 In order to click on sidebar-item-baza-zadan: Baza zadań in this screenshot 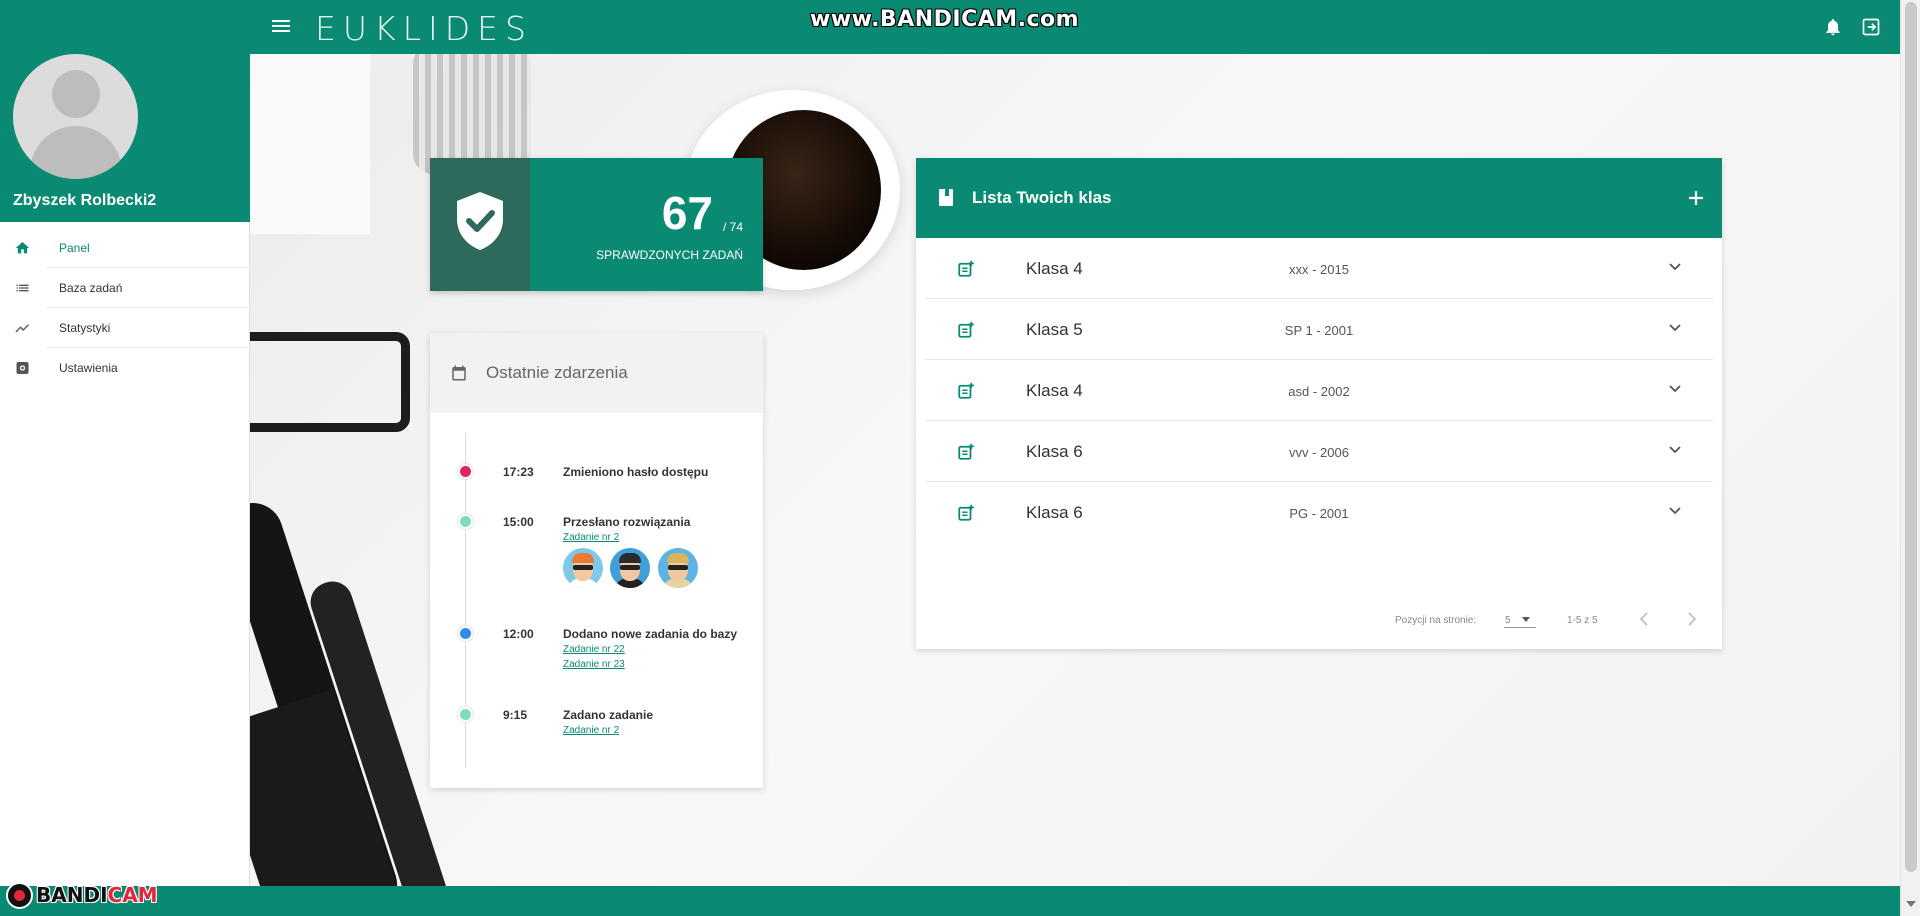, I will do `click(125, 288)`.